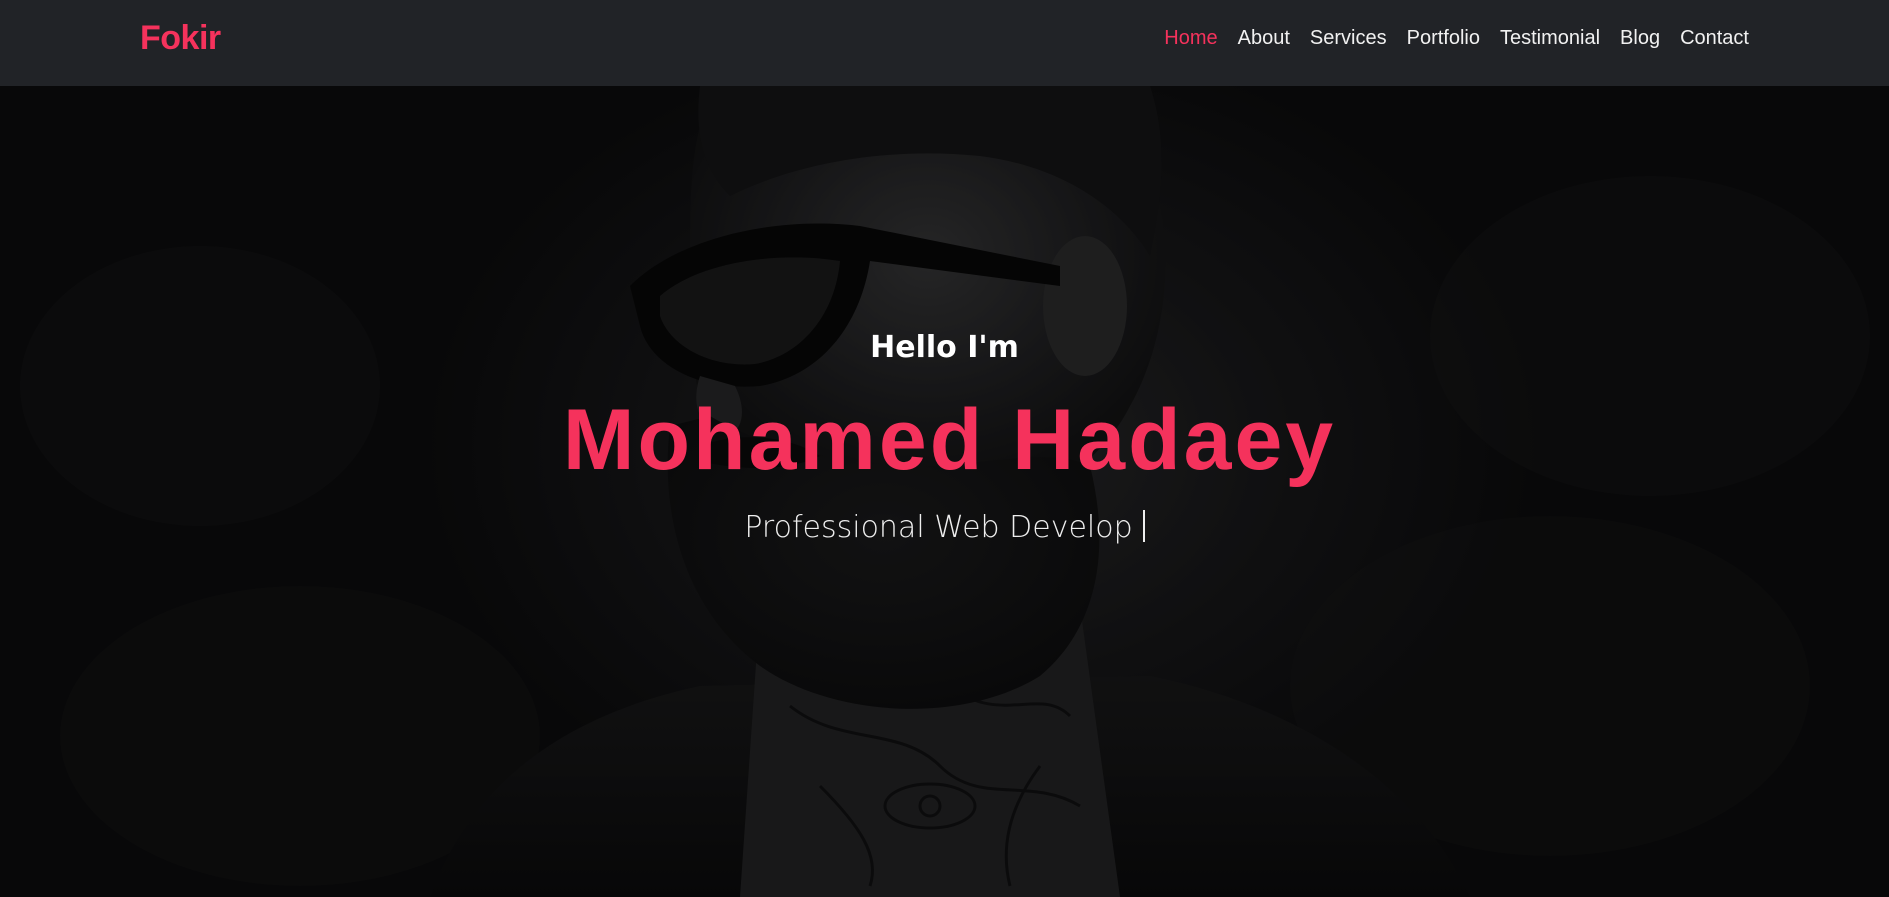 The height and width of the screenshot is (897, 1889). What do you see at coordinates (1143, 526) in the screenshot?
I see `typing-caret` at bounding box center [1143, 526].